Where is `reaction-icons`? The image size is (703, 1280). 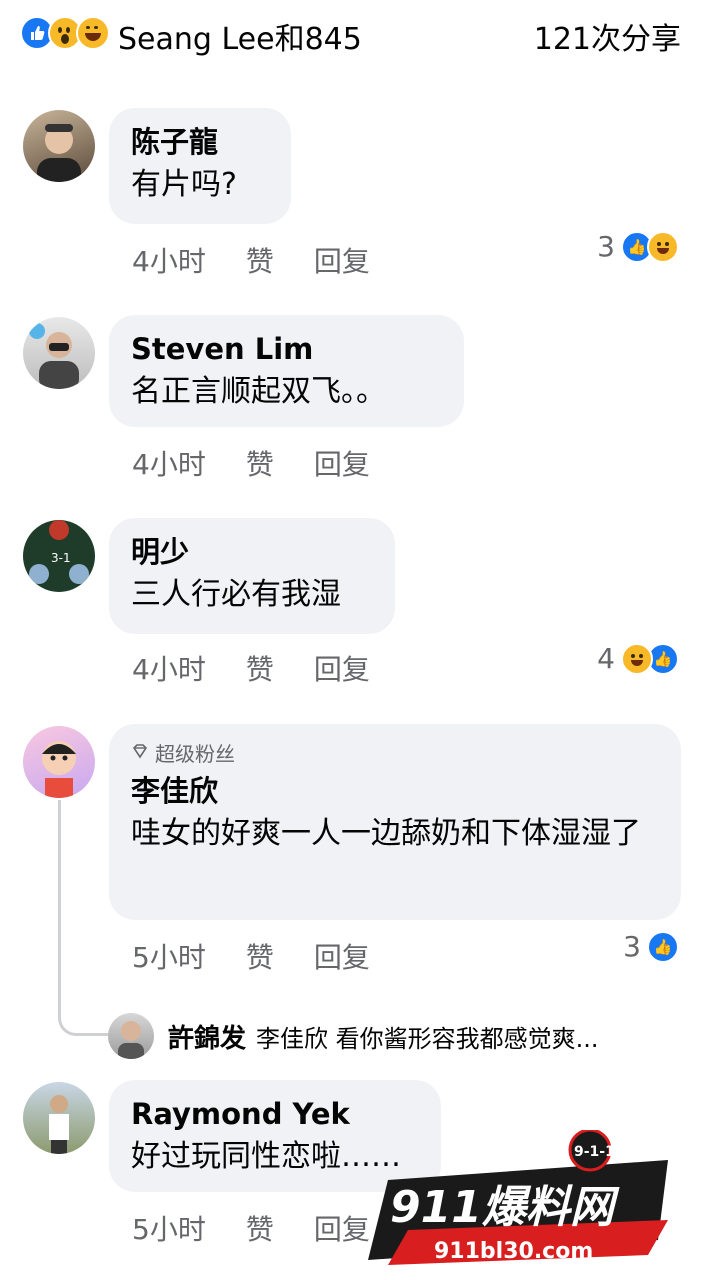 reaction-icons is located at coordinates (65, 33).